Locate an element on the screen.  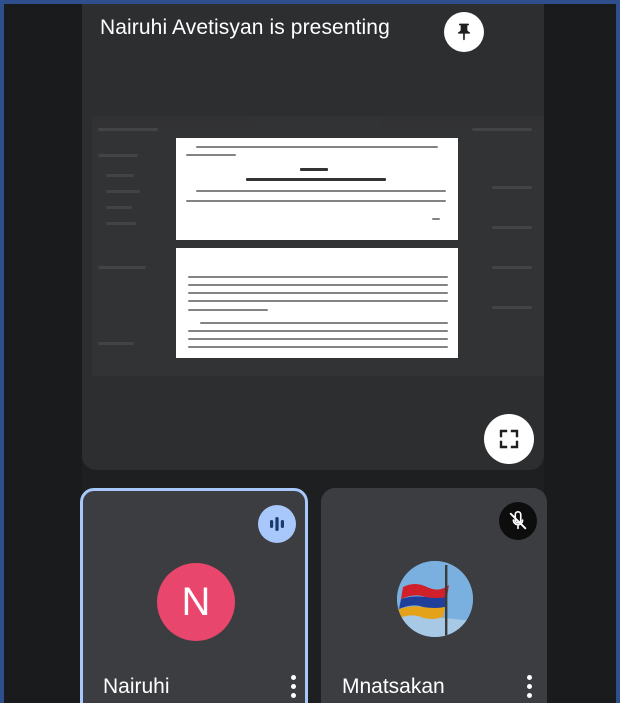
flag-avatar-image is located at coordinates (435, 599).